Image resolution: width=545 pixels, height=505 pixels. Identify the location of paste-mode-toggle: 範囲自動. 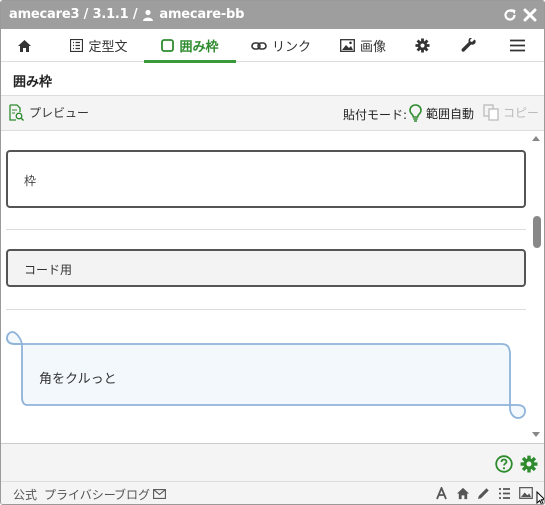
(441, 113).